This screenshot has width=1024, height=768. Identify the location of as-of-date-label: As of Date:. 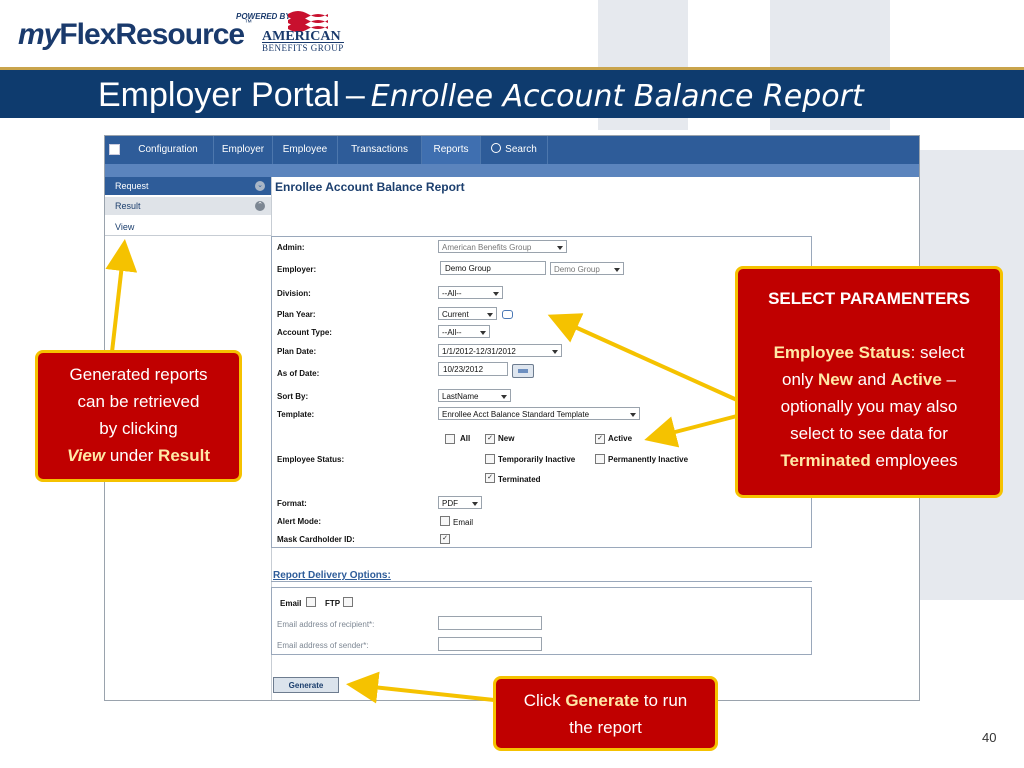
(298, 373).